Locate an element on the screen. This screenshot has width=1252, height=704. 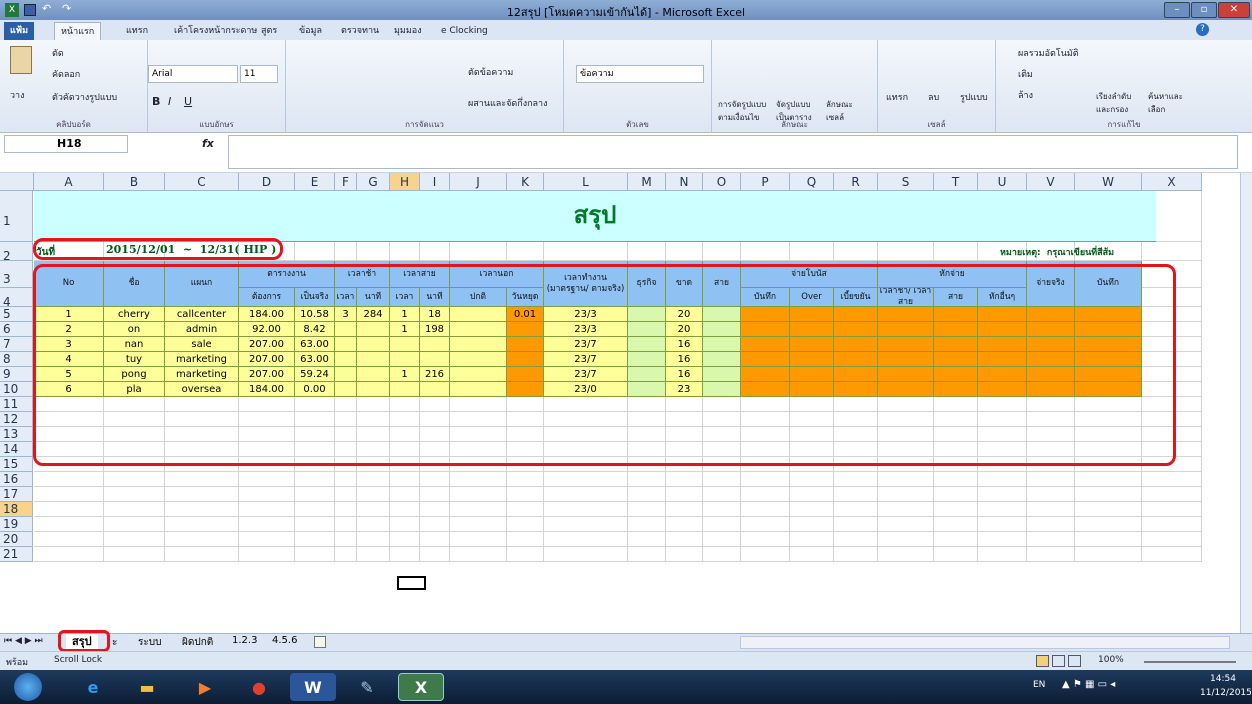
page-break-view-icon is located at coordinates (1074, 661).